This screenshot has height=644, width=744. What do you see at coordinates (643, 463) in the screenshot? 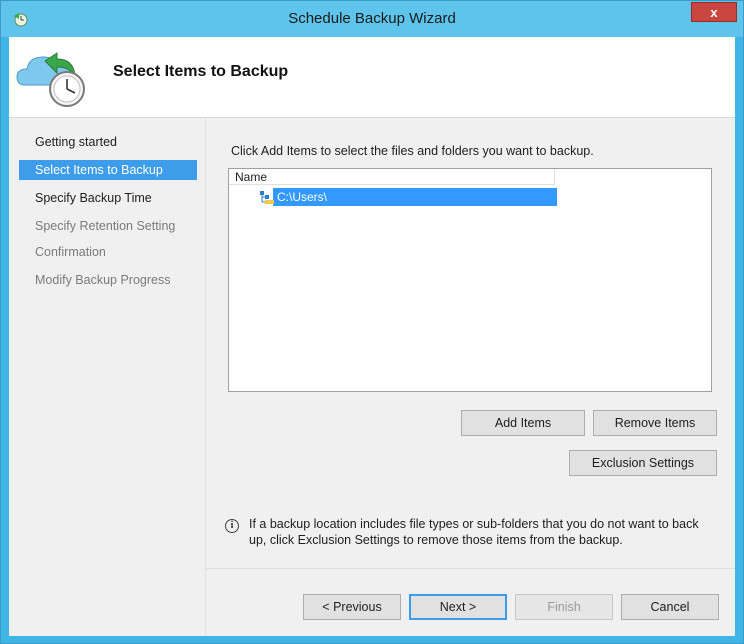
I see `exclusion-settings-button: Exclusion Settings` at bounding box center [643, 463].